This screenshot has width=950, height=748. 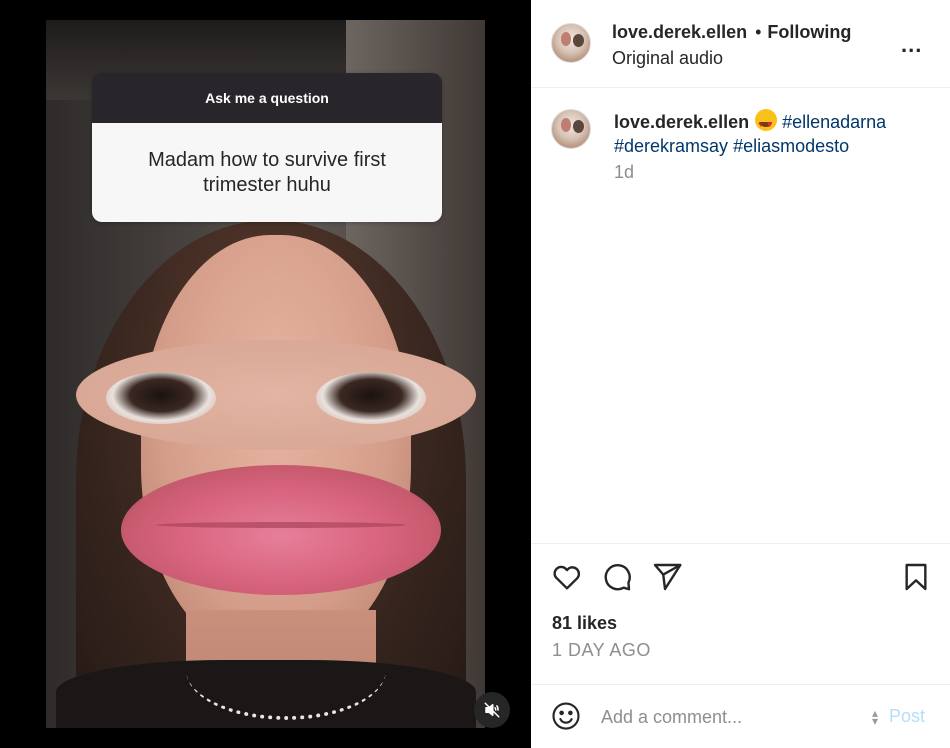 What do you see at coordinates (584, 623) in the screenshot?
I see `likes-count: 81 likes` at bounding box center [584, 623].